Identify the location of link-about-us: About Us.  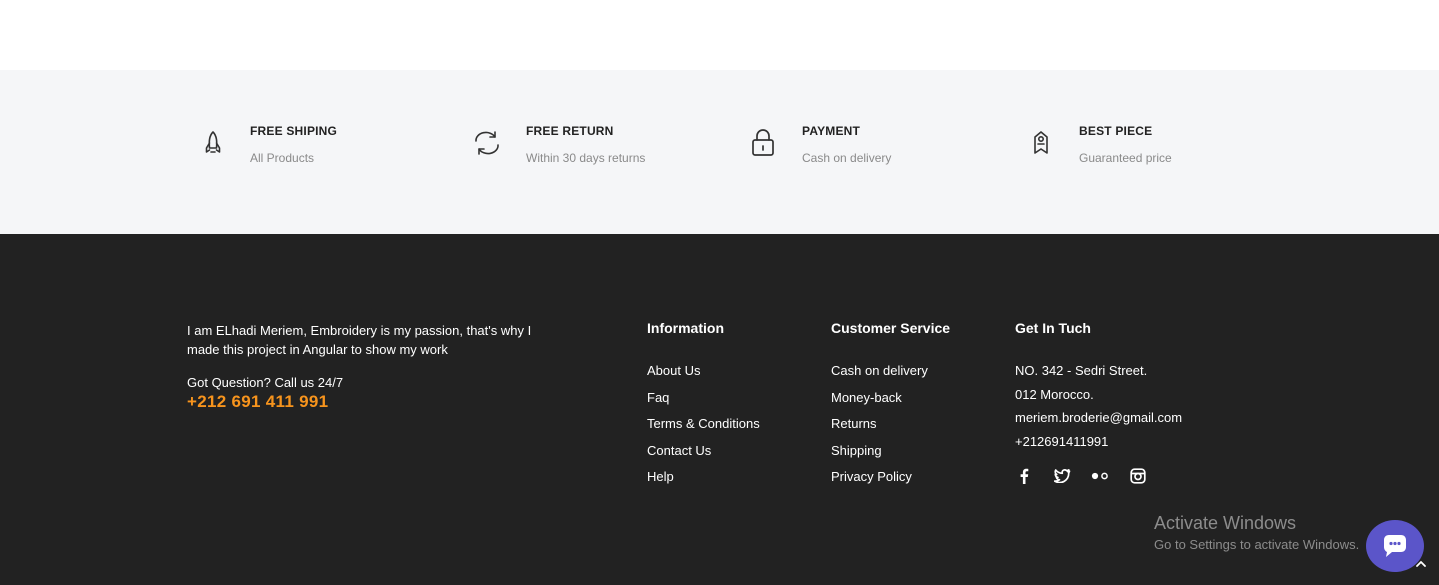
(703, 376).